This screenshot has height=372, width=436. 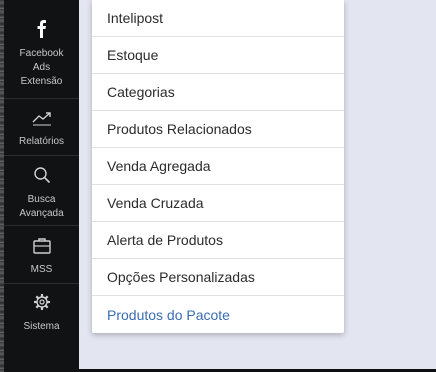 What do you see at coordinates (218, 18) in the screenshot?
I see `menu-item-intelipost: Intelipost` at bounding box center [218, 18].